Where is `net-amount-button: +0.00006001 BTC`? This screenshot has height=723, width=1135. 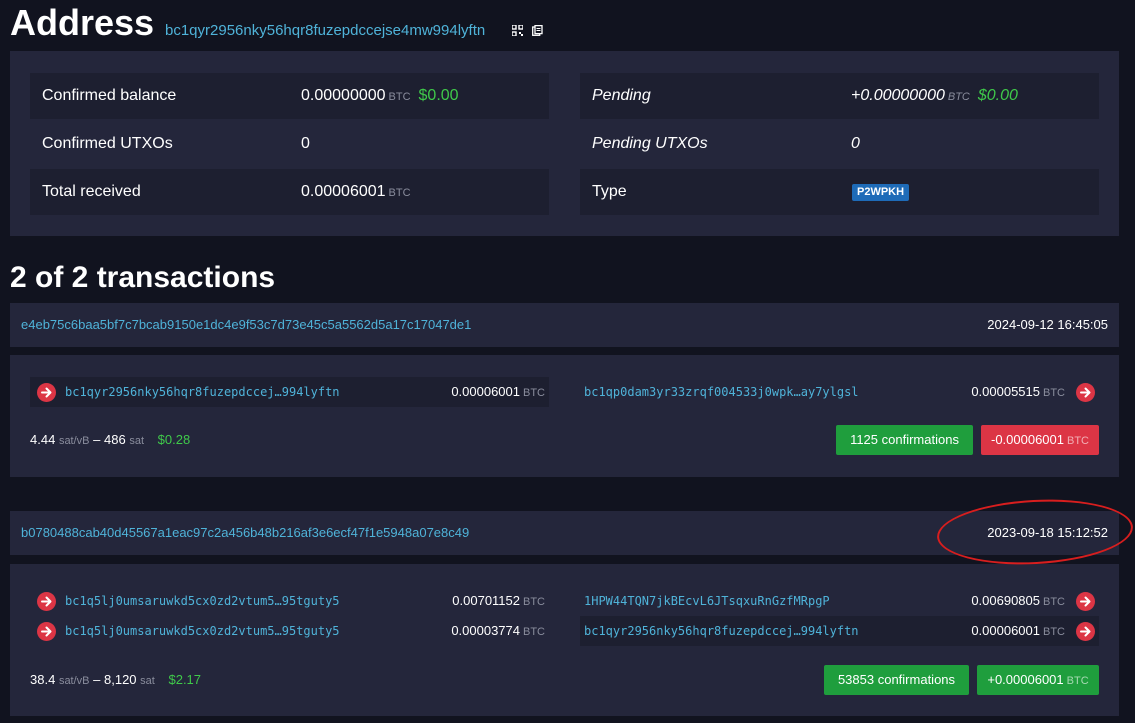 net-amount-button: +0.00006001 BTC is located at coordinates (1038, 680).